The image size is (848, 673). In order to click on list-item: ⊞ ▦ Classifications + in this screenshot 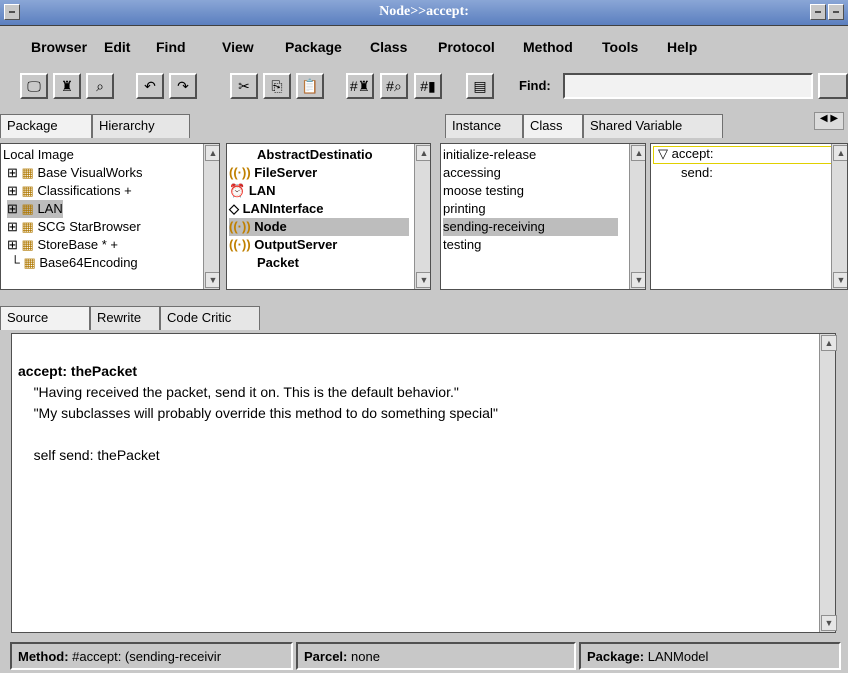, I will do `click(69, 191)`.